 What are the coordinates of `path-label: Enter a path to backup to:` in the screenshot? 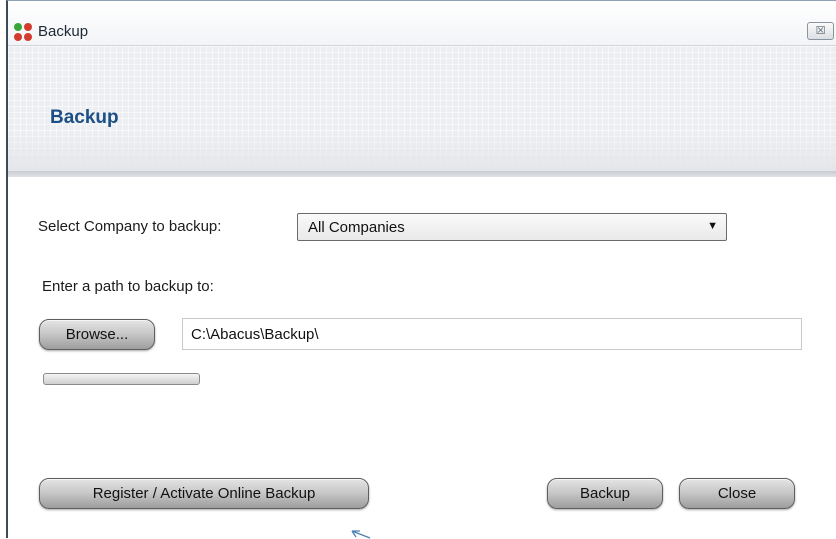 It's located at (128, 286).